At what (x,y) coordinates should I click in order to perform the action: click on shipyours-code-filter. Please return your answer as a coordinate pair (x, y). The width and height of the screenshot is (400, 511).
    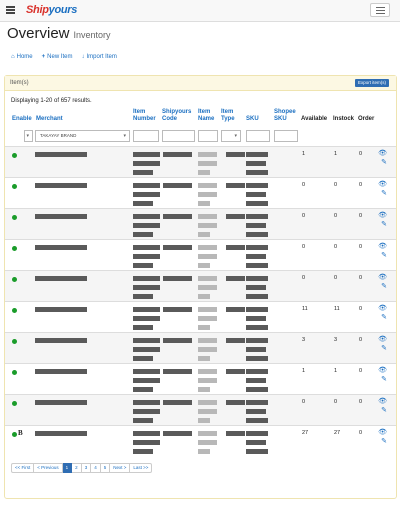
    Looking at the image, I should click on (178, 136).